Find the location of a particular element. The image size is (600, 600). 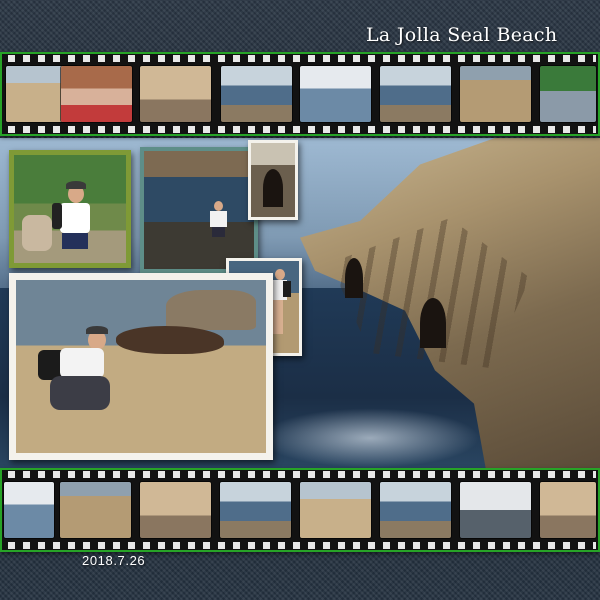

rocks is located at coordinates (211, 310).